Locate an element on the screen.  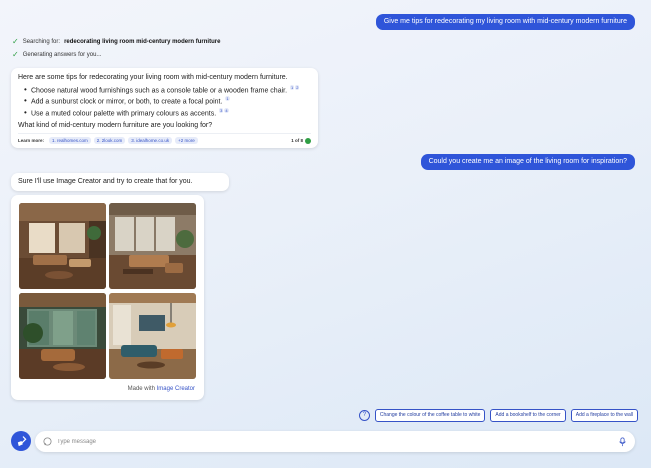
microphone-icon is located at coordinates (622, 441).